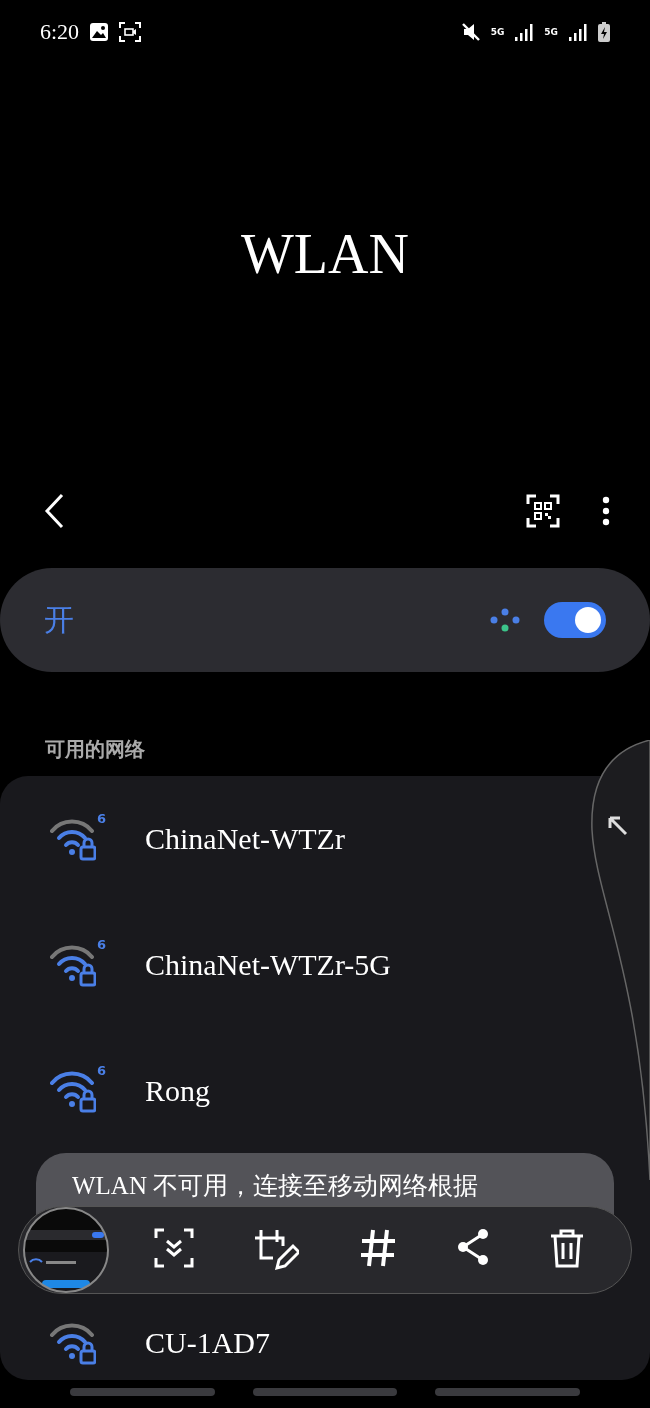  Describe the element at coordinates (174, 1248) in the screenshot. I see `scroll-capture-icon` at that location.